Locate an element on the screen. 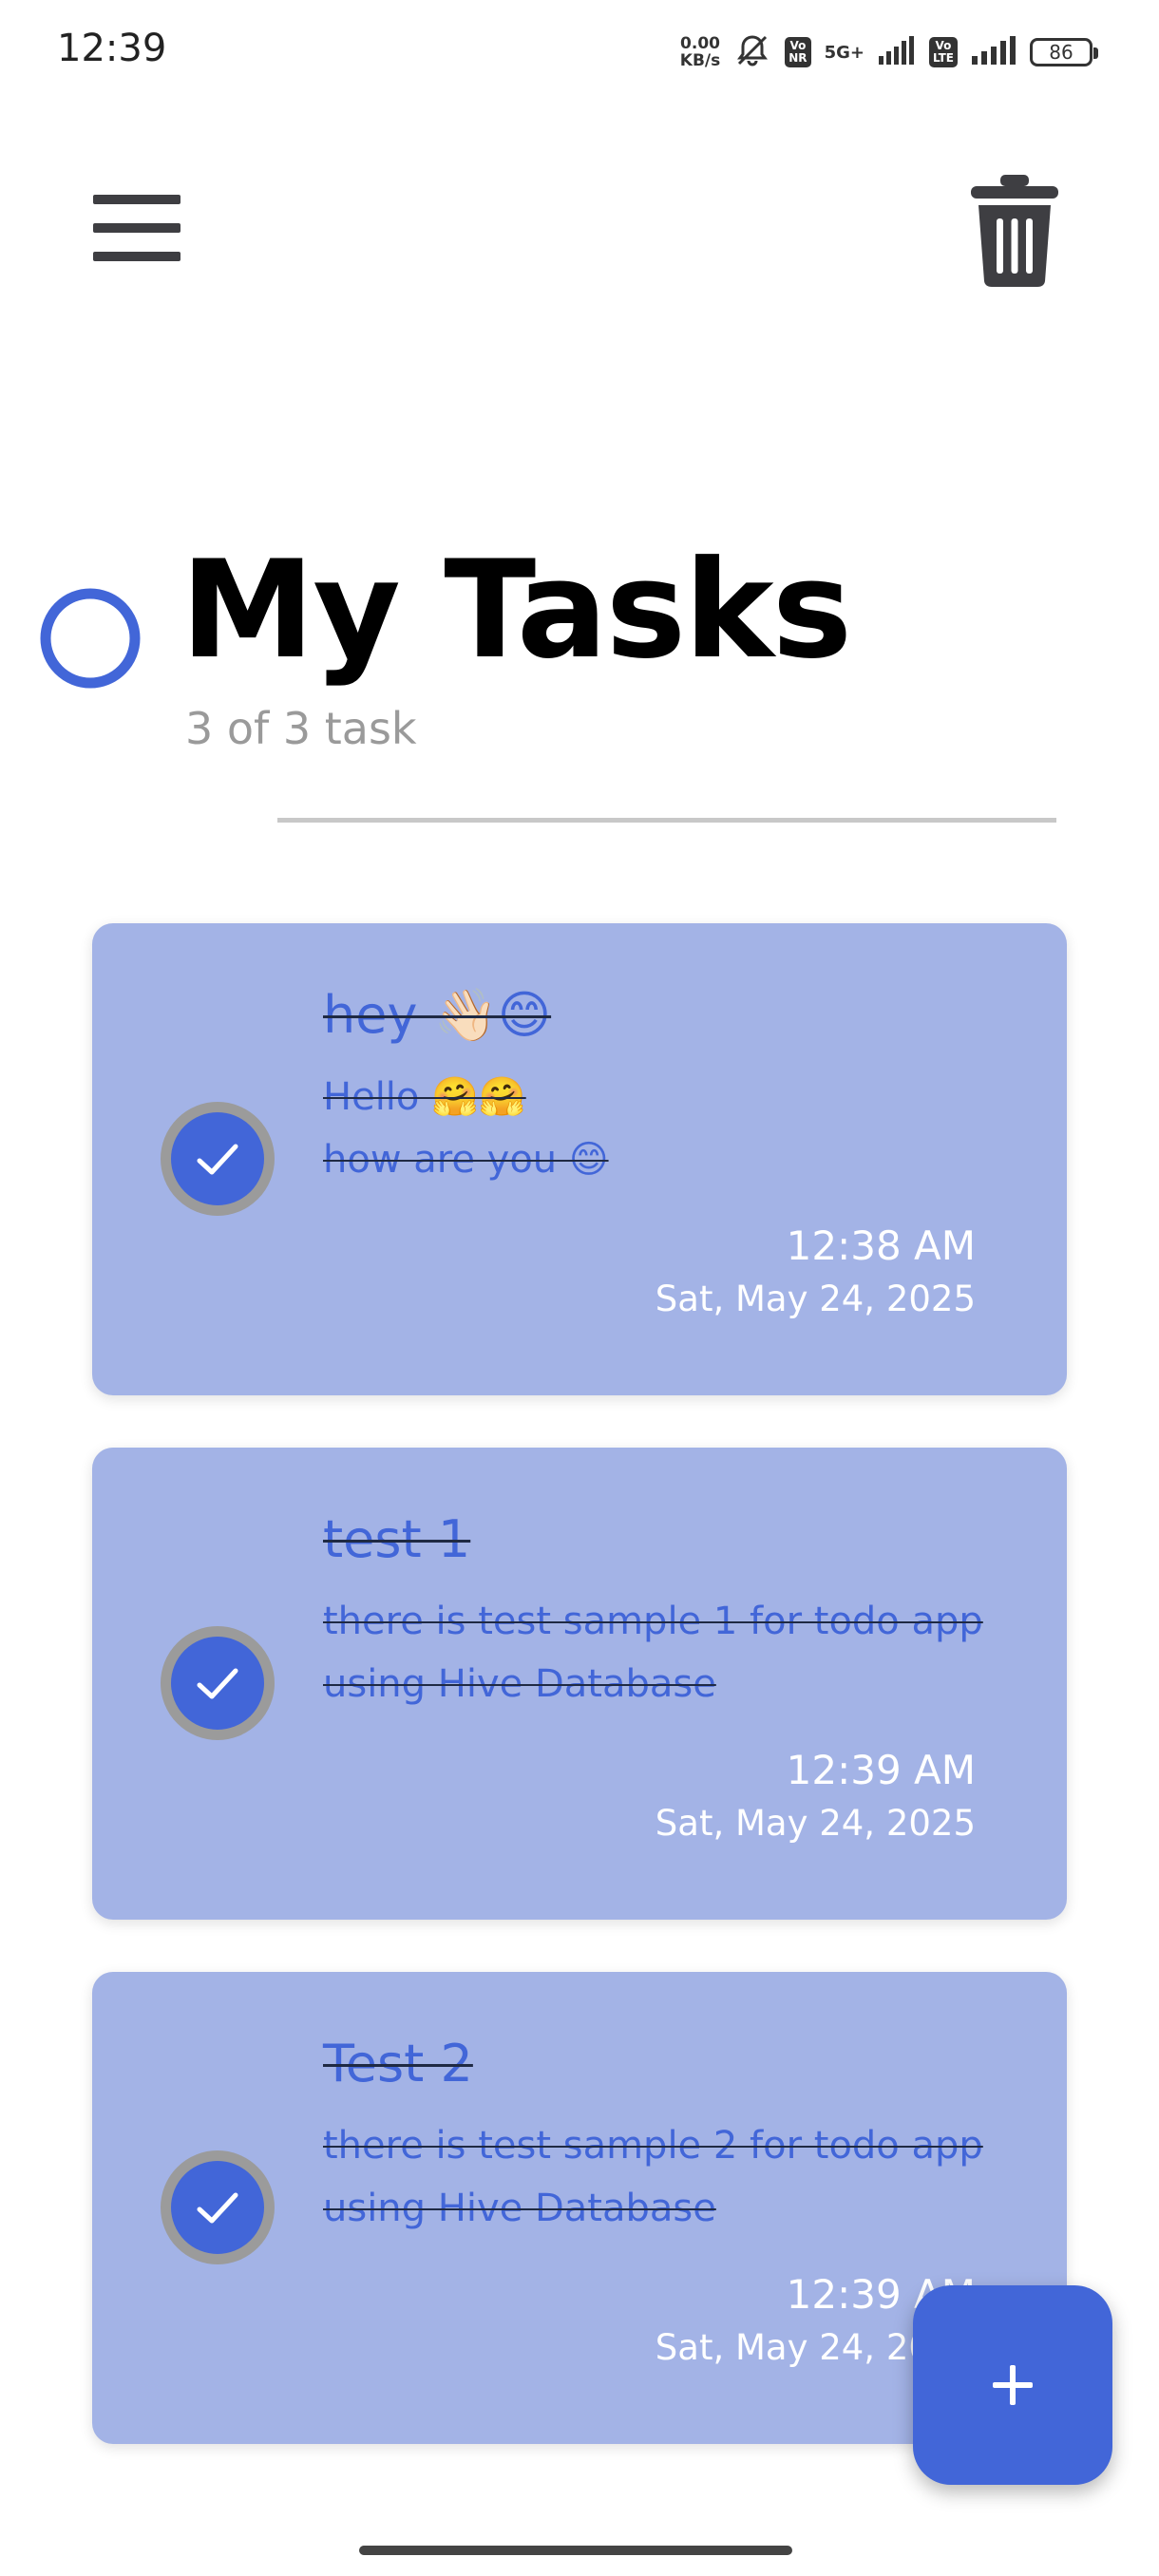 The image size is (1159, 2576). task-title: hey 👋🏻😊 is located at coordinates (437, 1015).